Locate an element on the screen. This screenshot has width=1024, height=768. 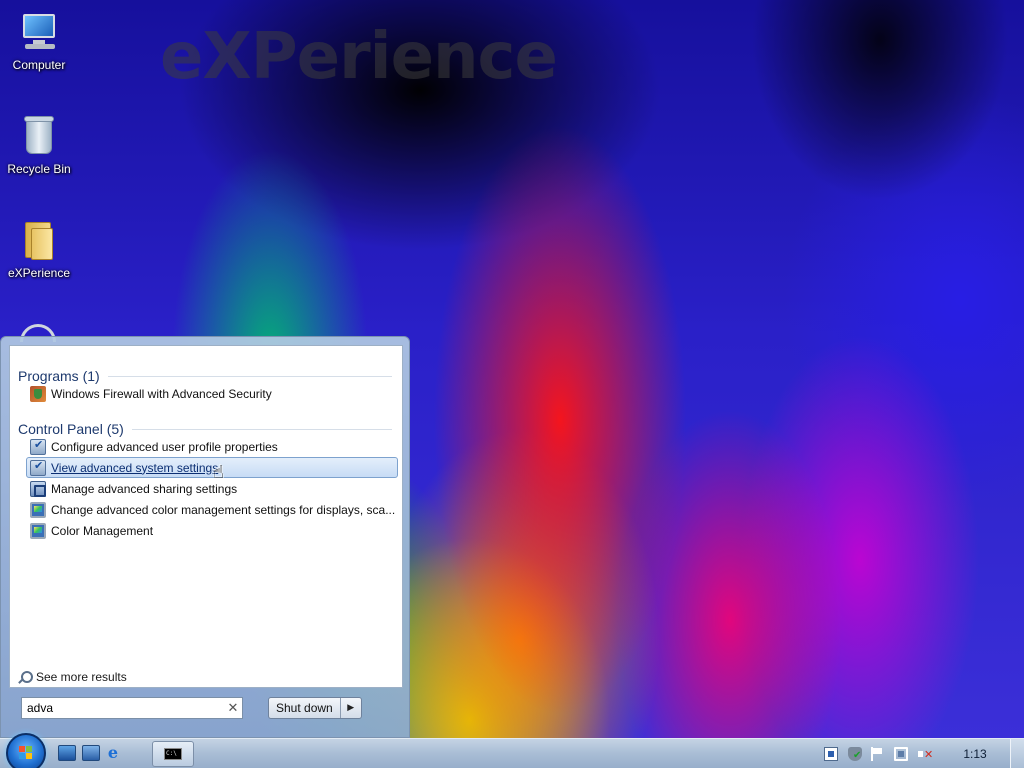
show-desktop-icon is located at coordinates (67, 753).